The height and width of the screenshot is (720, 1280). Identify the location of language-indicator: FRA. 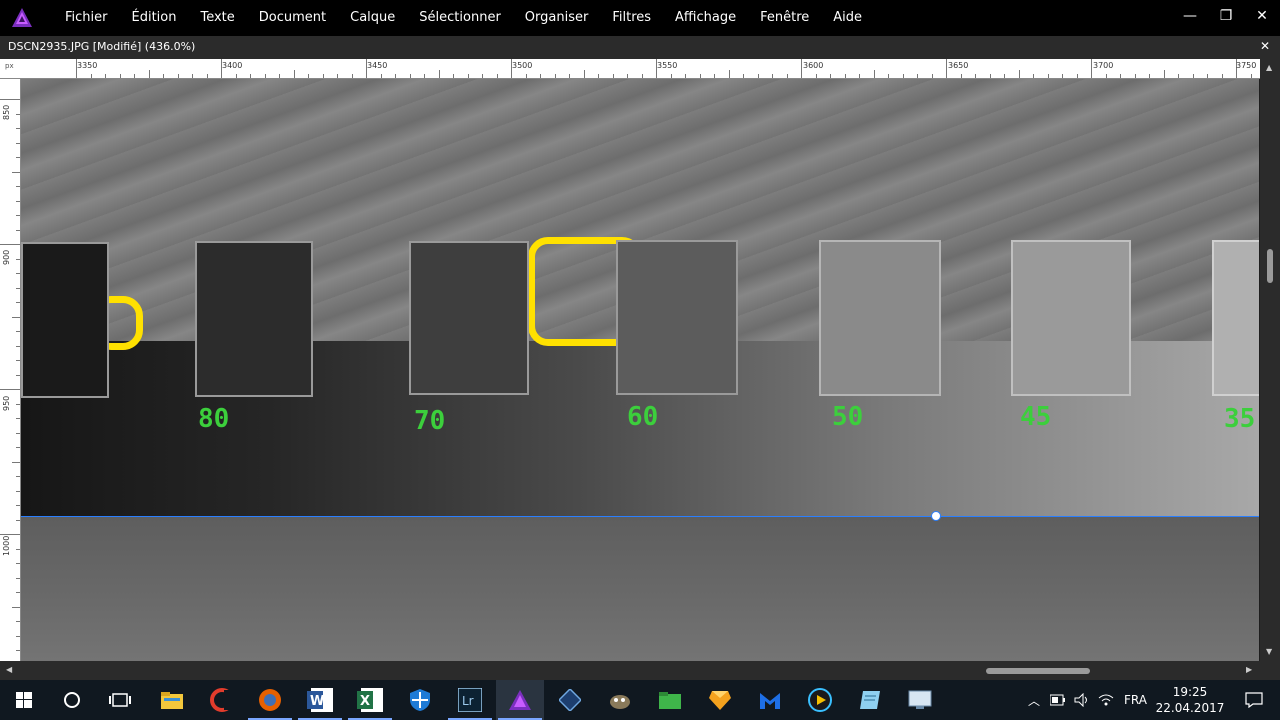
(1135, 700).